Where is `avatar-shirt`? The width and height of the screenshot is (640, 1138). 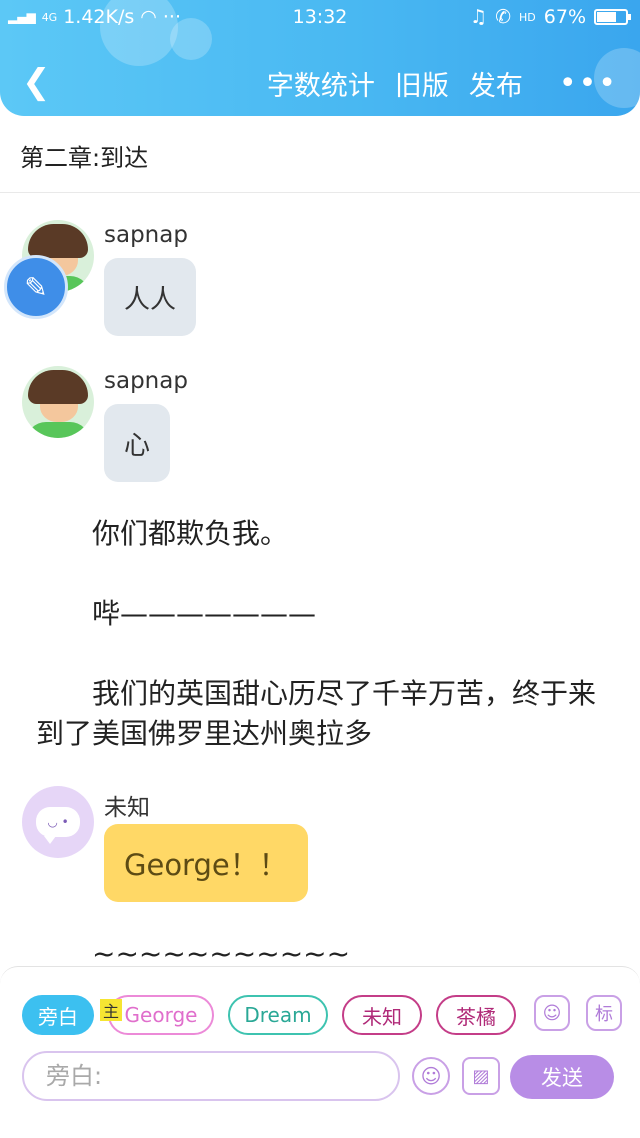 avatar-shirt is located at coordinates (58, 430).